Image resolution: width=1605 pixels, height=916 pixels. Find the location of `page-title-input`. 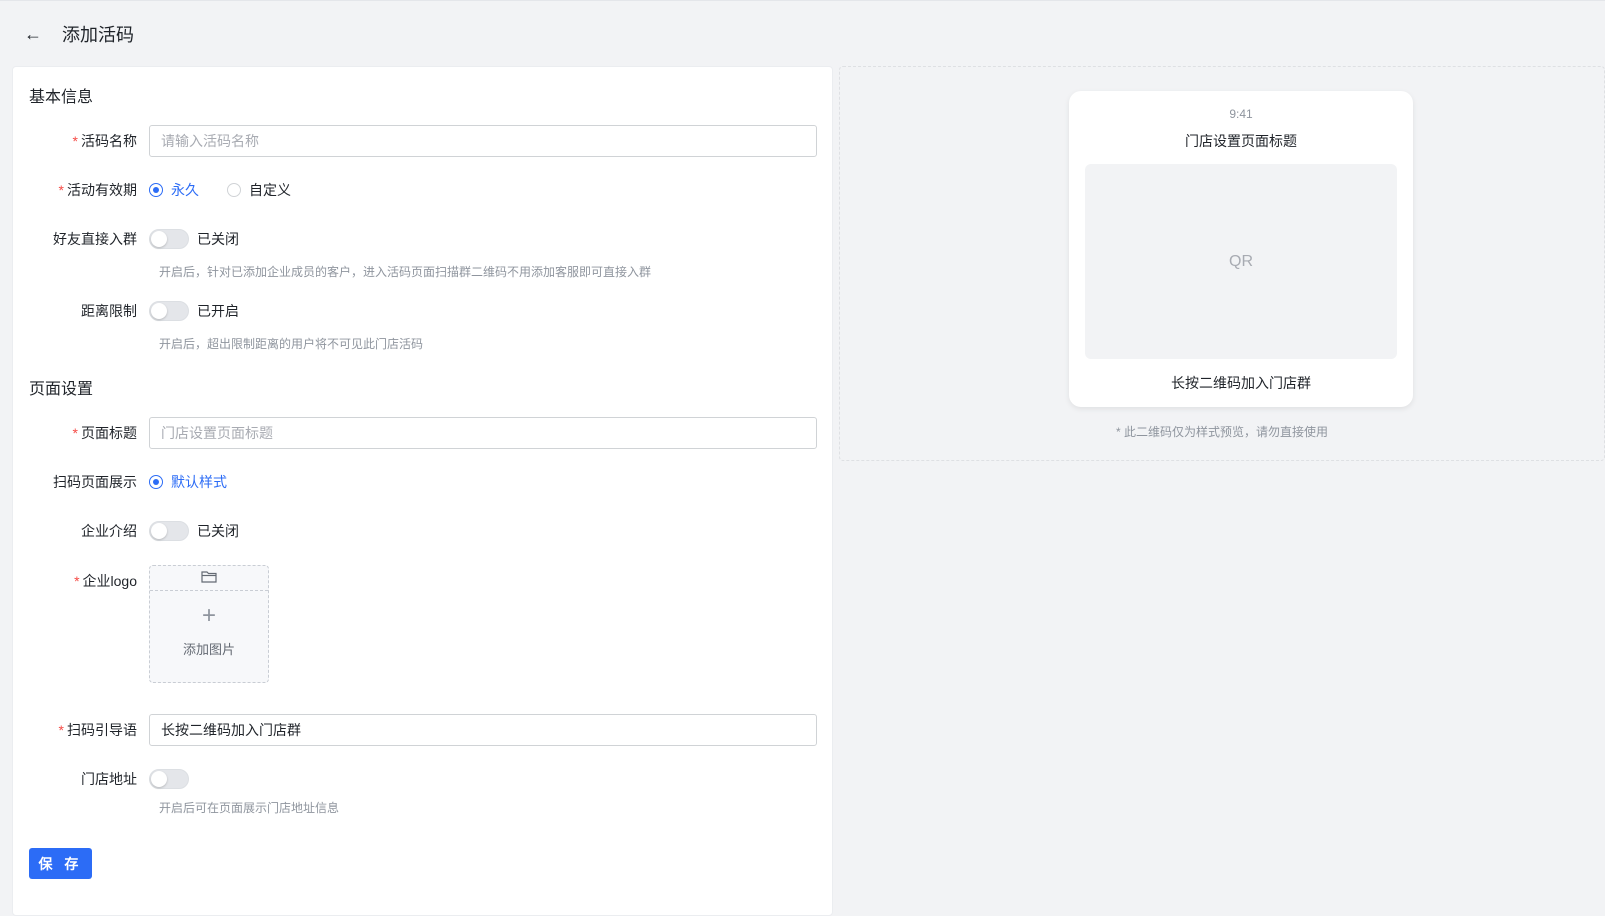

page-title-input is located at coordinates (483, 433).